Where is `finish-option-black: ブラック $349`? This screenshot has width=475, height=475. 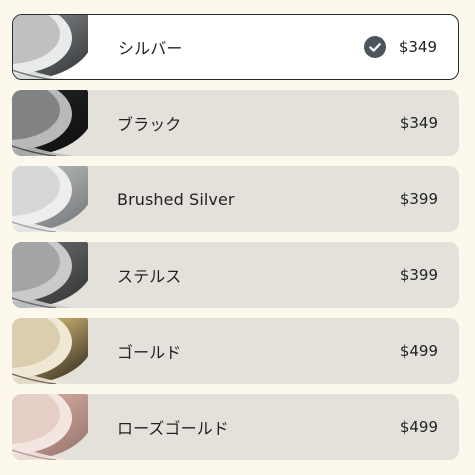
finish-option-black: ブラック $349 is located at coordinates (235, 123).